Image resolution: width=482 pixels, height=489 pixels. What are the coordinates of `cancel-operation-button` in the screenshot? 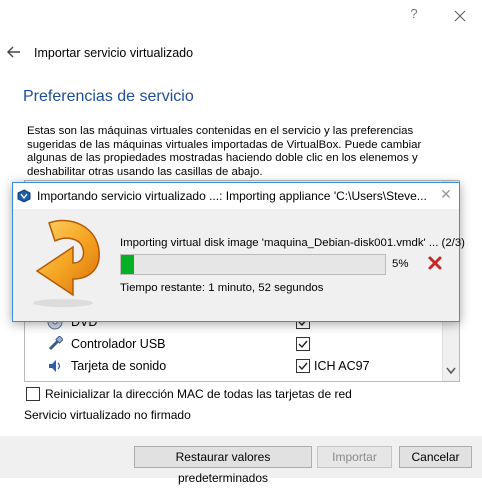 It's located at (435, 263).